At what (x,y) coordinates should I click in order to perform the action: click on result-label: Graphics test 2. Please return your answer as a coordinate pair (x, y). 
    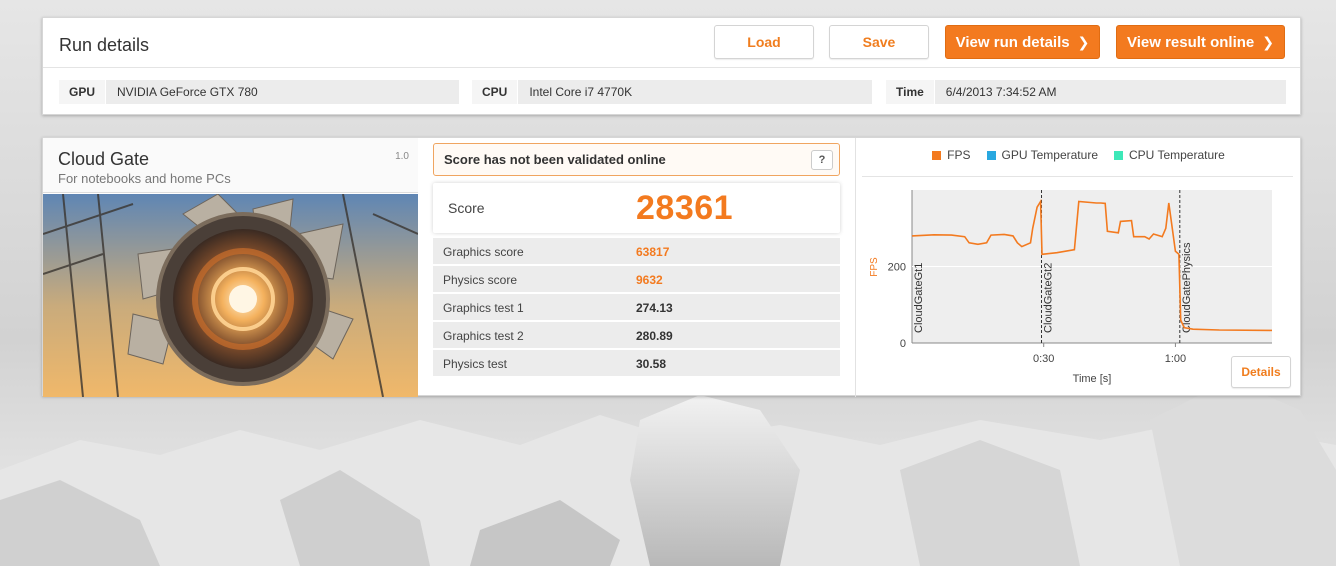
    Looking at the image, I should click on (483, 336).